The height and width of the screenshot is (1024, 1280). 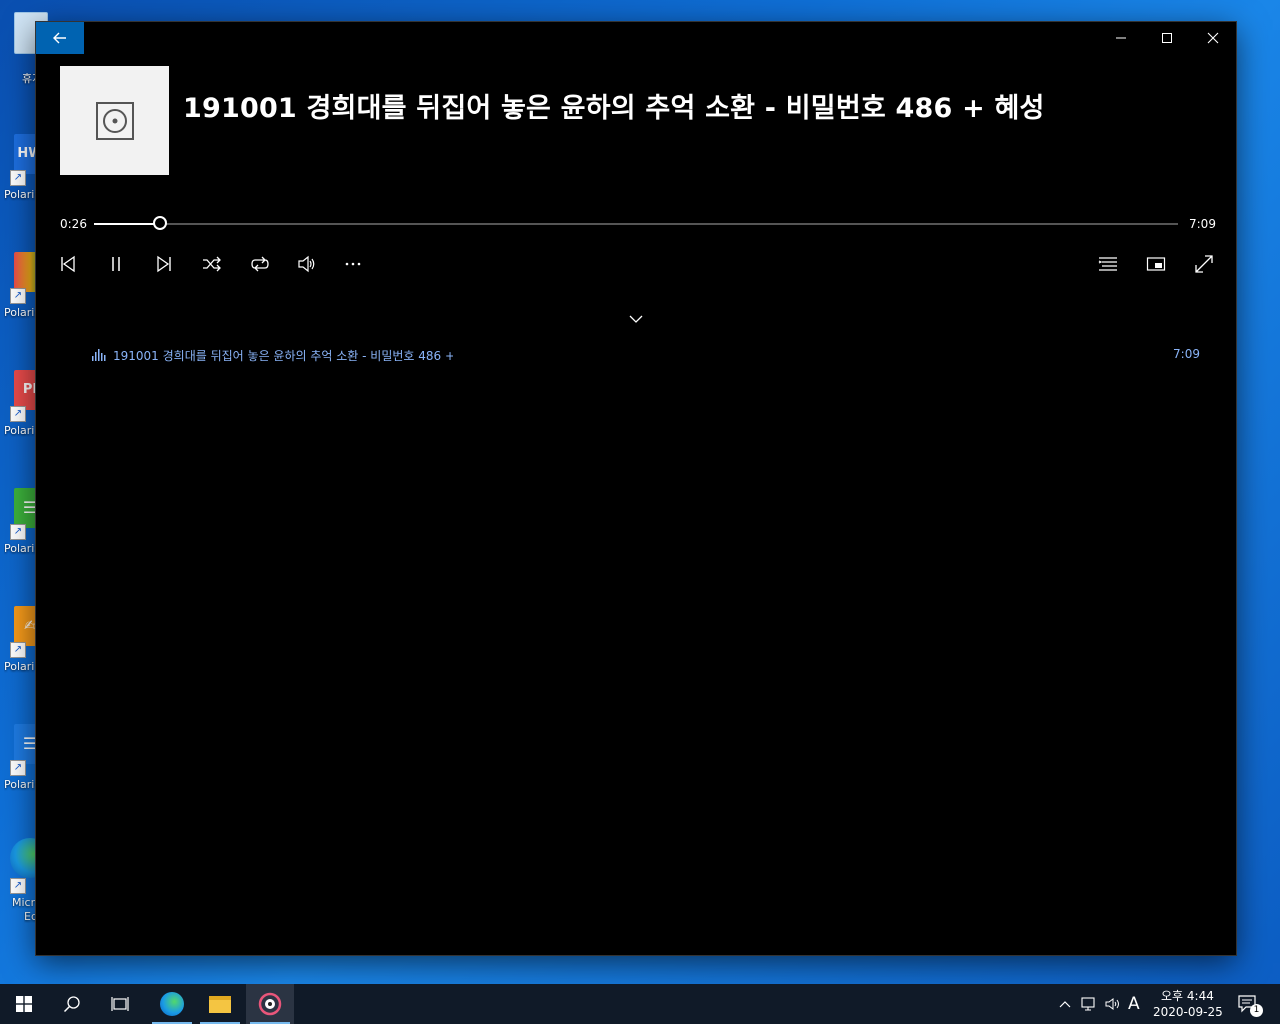 I want to click on minimize-icon, so click(x=1121, y=38).